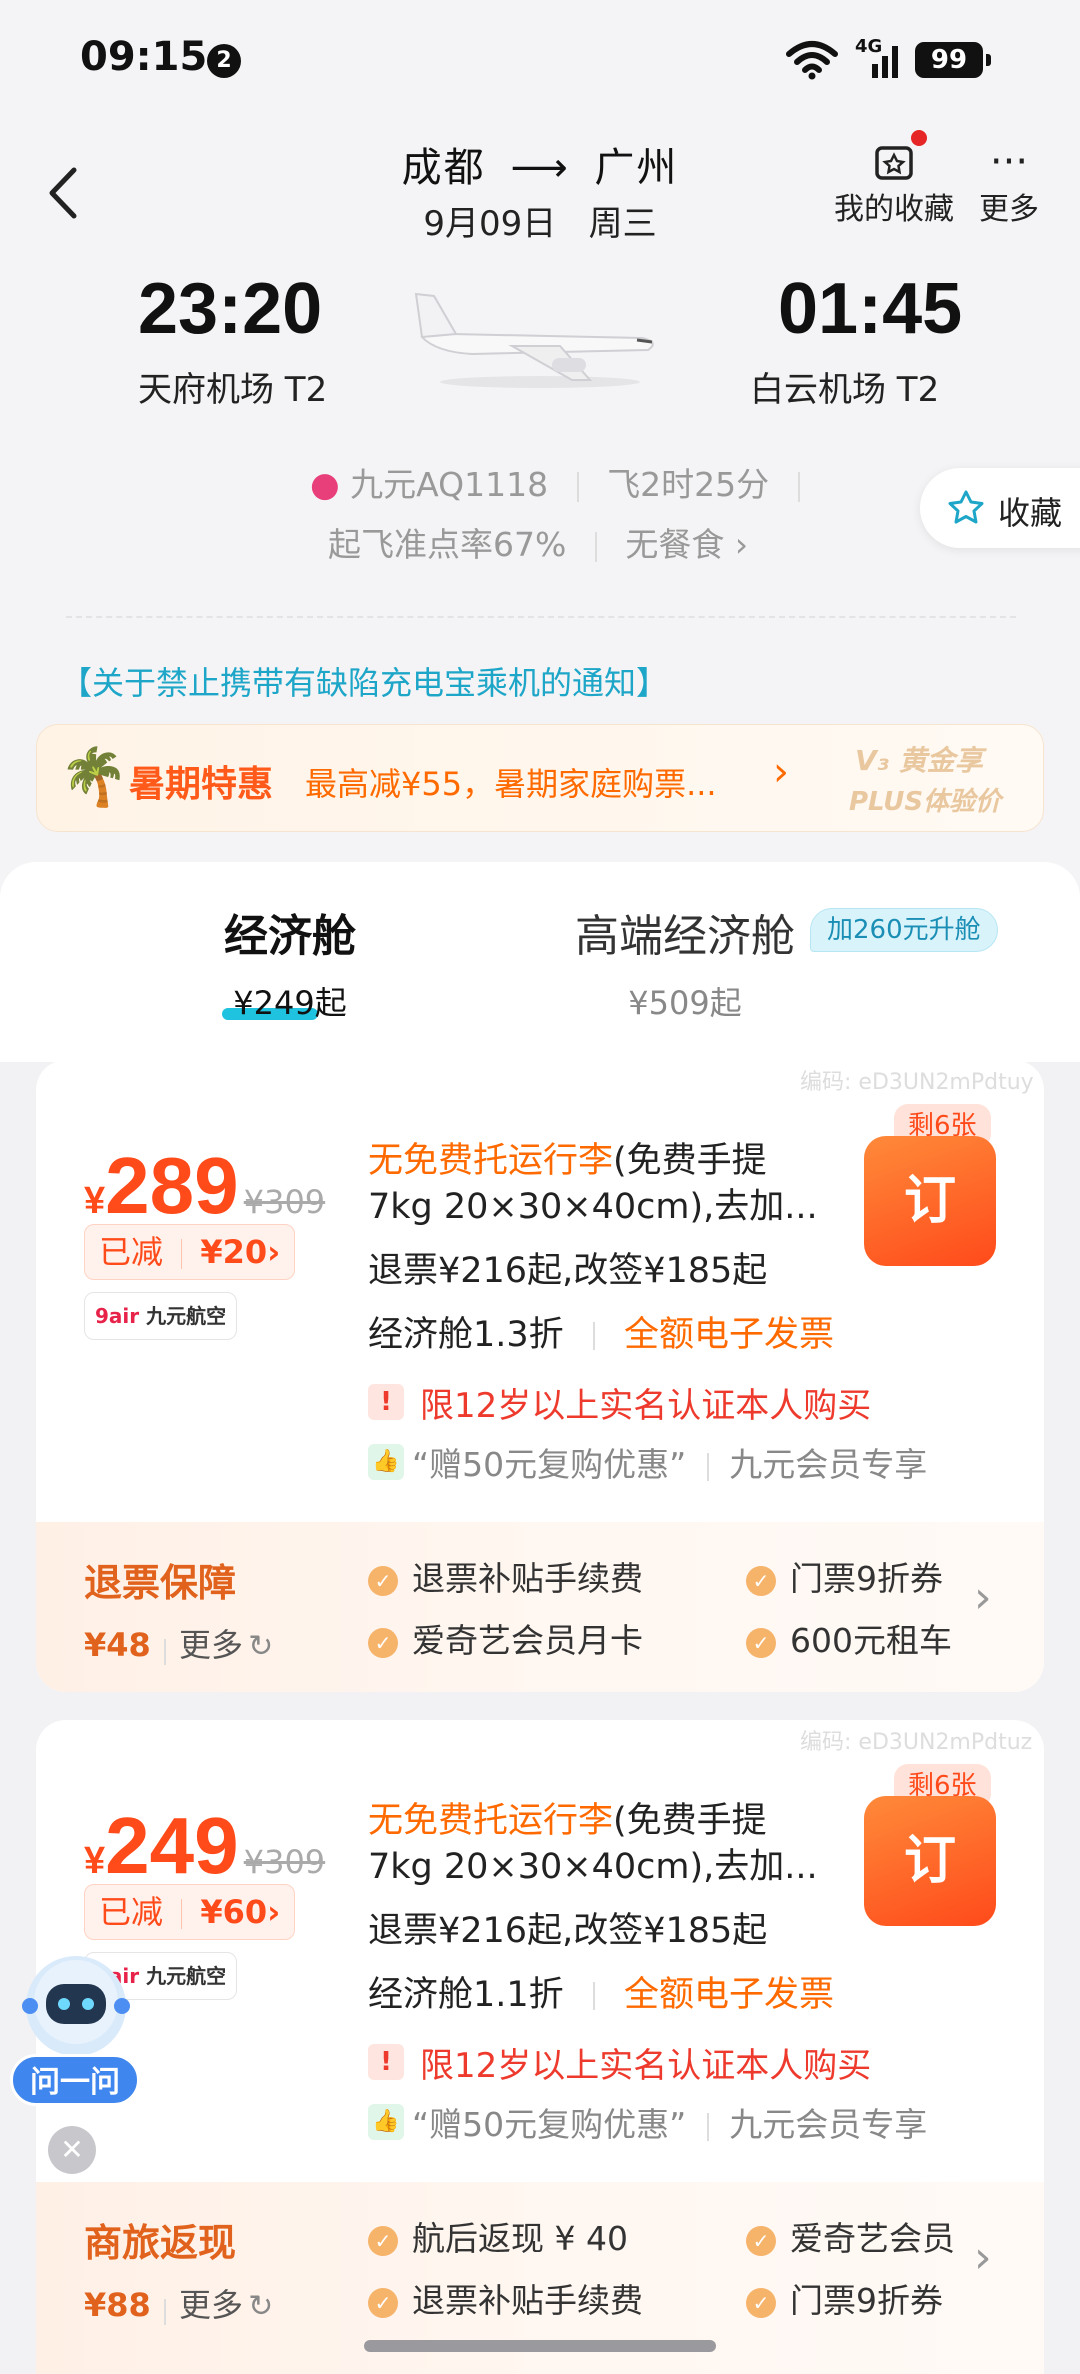 The height and width of the screenshot is (2374, 1080). What do you see at coordinates (1030, 513) in the screenshot?
I see `collect-label: 收藏` at bounding box center [1030, 513].